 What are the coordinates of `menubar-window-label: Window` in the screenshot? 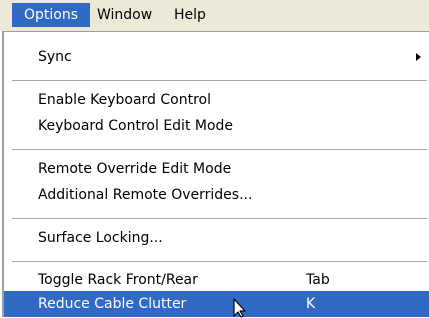 It's located at (125, 15).